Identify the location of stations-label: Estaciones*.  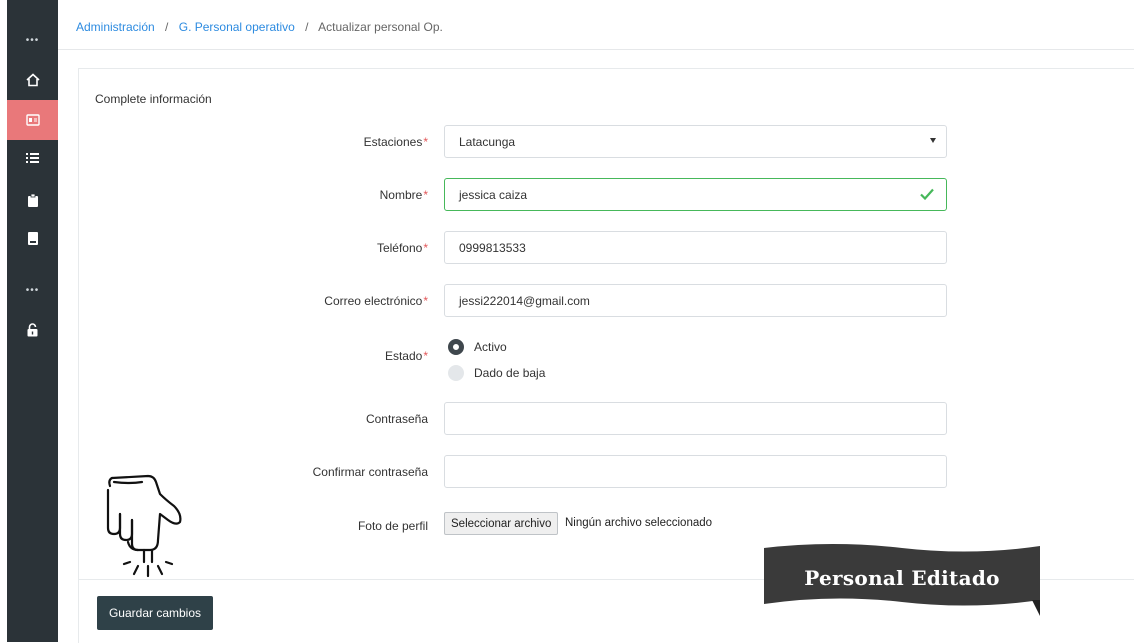
(395, 142).